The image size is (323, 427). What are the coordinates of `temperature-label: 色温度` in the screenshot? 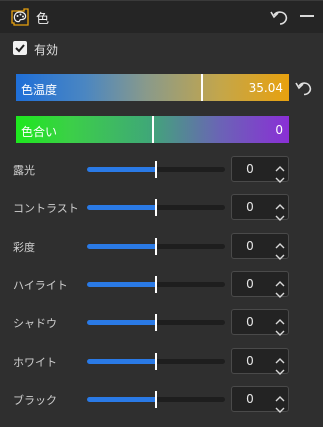 It's located at (39, 90).